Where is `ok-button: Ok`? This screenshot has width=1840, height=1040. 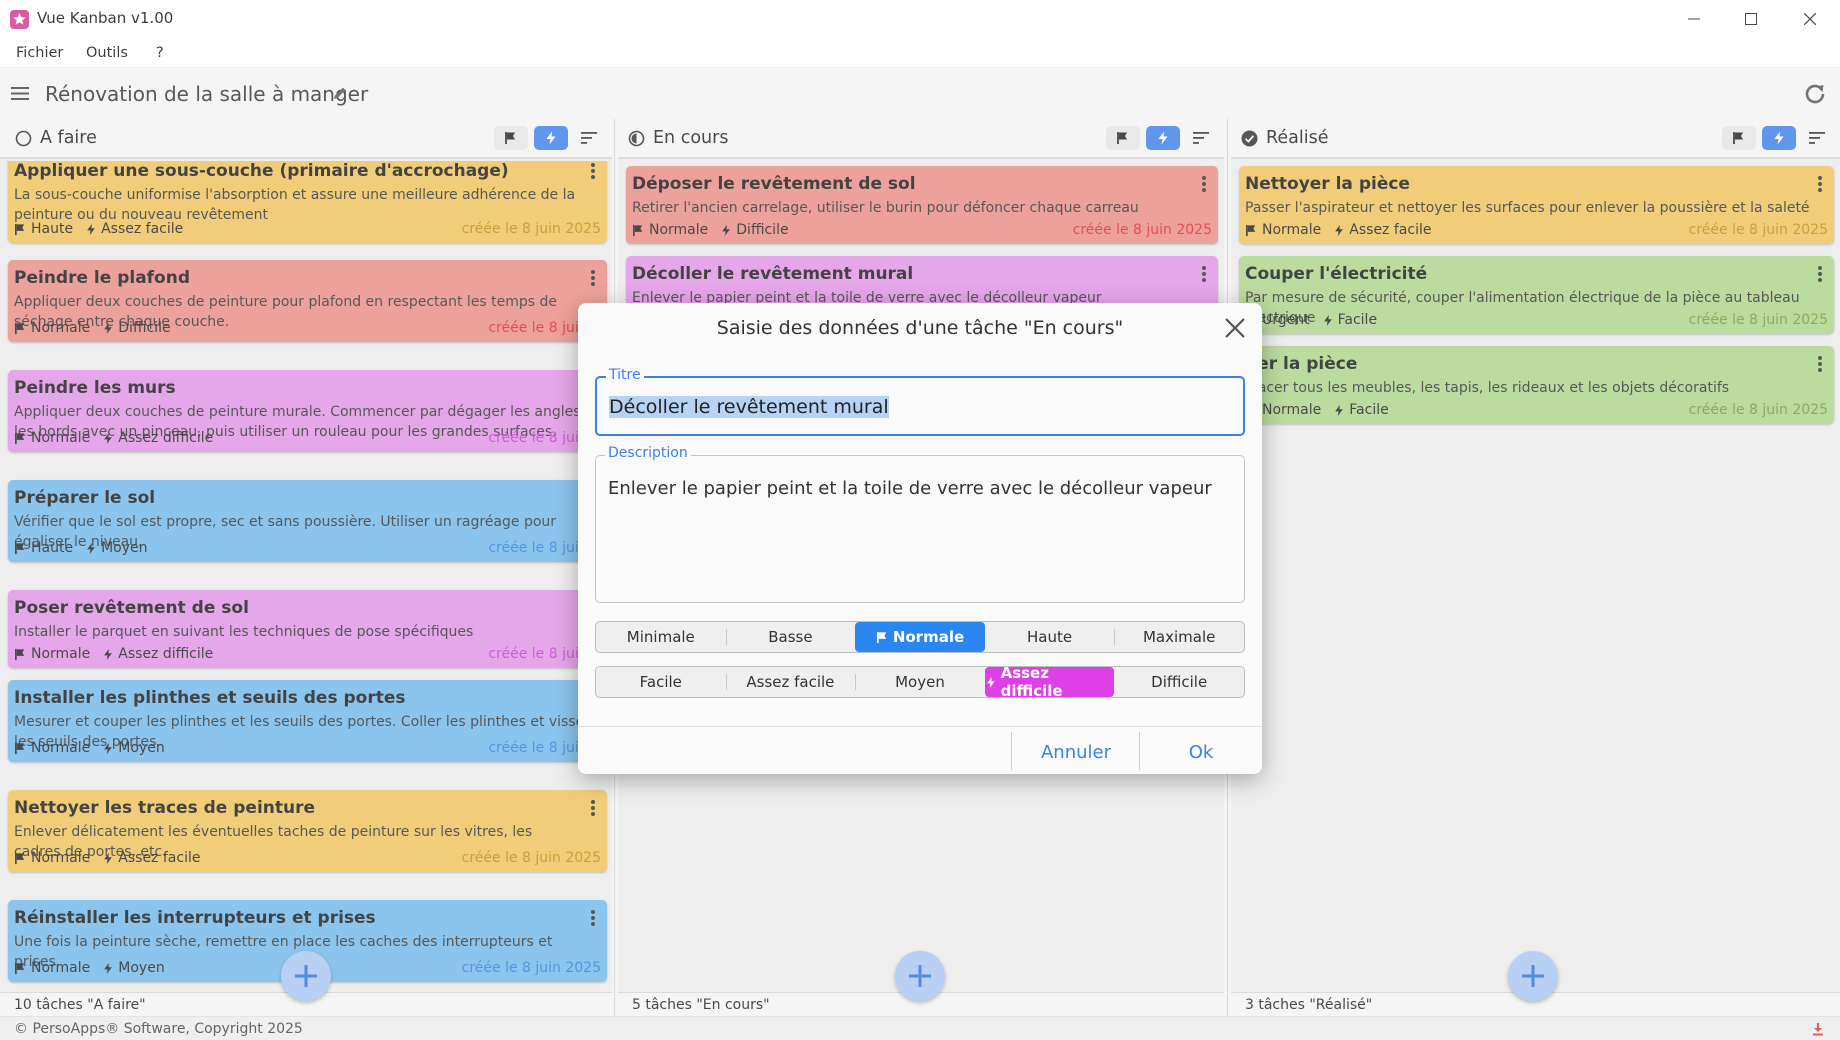 ok-button: Ok is located at coordinates (1201, 752).